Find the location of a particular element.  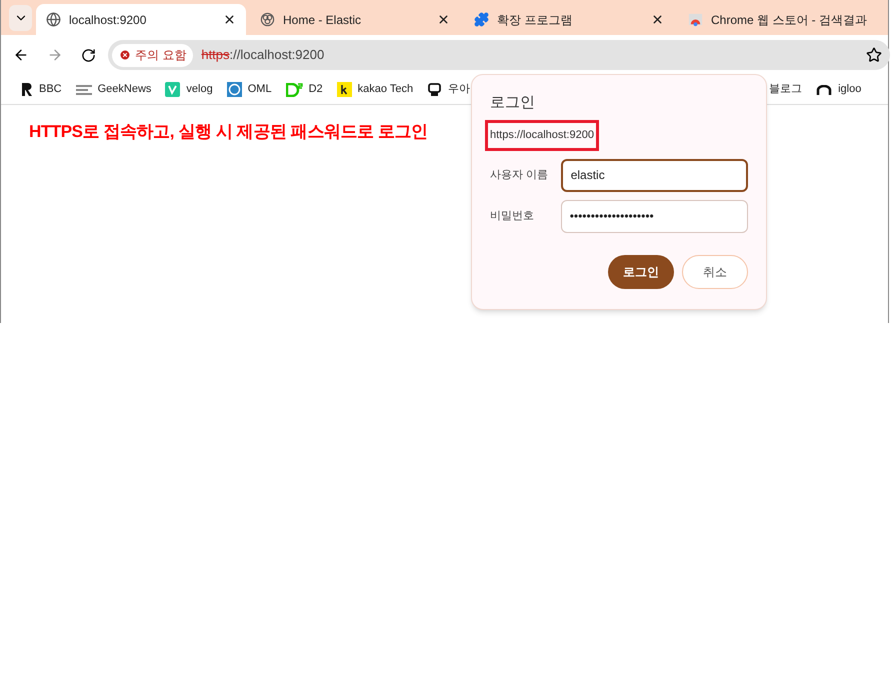

address-bar: 주의 요함 https://localhost:9200 is located at coordinates (499, 55).